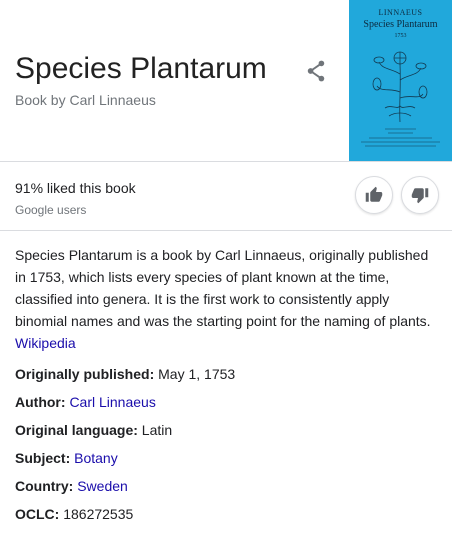 The height and width of the screenshot is (553, 452). Describe the element at coordinates (400, 137) in the screenshot. I see `cover-fine-print` at that location.